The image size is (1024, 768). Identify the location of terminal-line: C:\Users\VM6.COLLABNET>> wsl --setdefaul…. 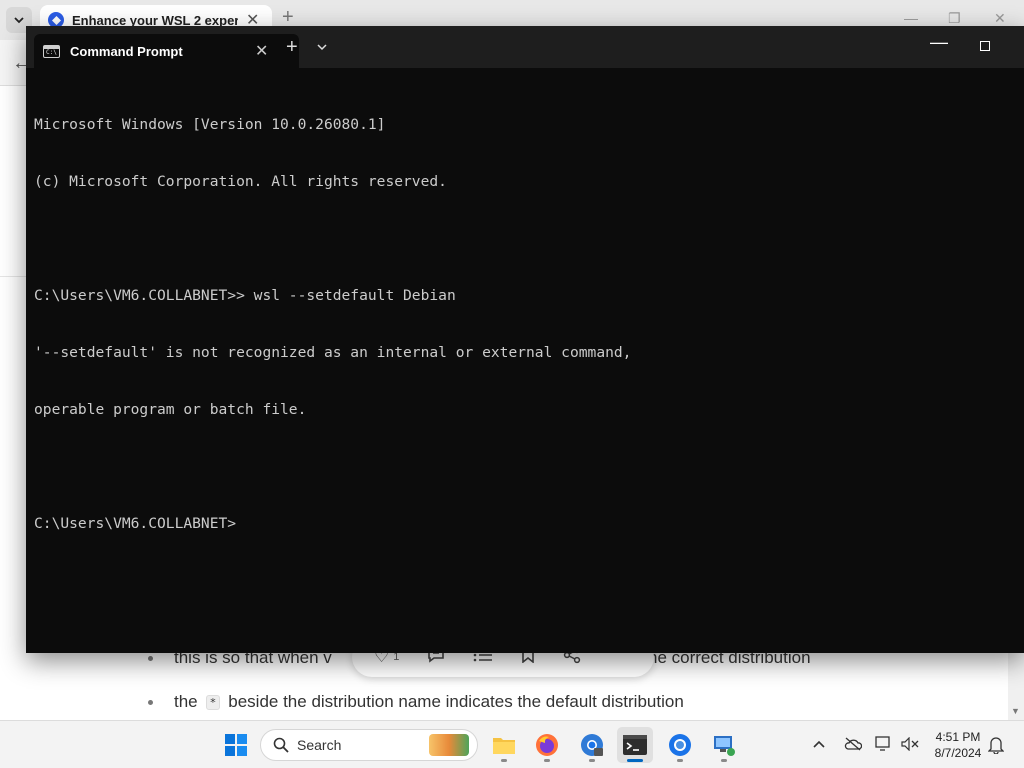
(245, 295).